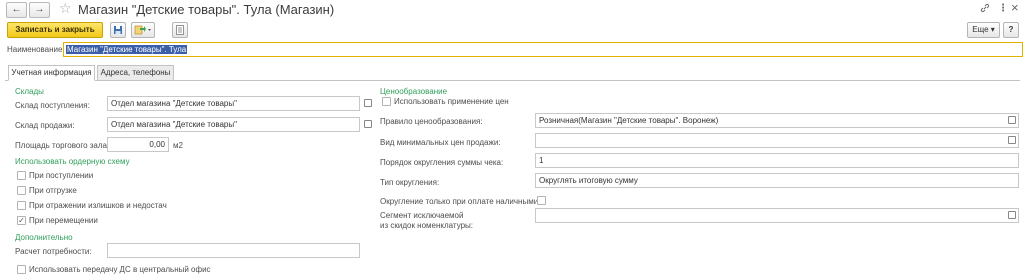 This screenshot has height=280, width=1024. Describe the element at coordinates (65, 8) in the screenshot. I see `star-icon: ☆` at that location.